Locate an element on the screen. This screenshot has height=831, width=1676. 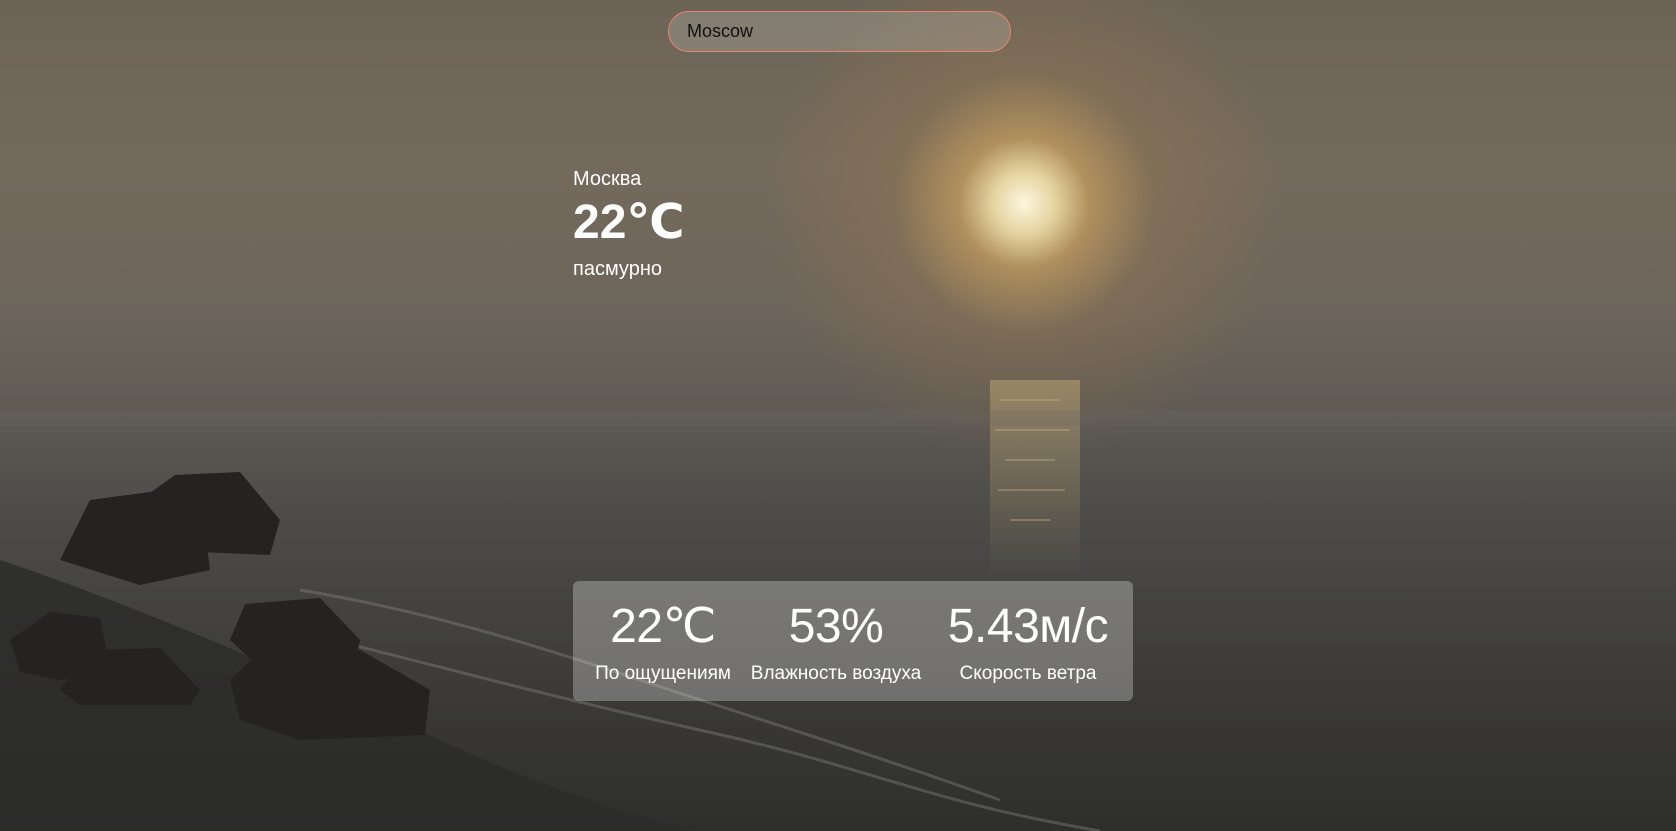
humidity-value: 53% is located at coordinates (836, 626).